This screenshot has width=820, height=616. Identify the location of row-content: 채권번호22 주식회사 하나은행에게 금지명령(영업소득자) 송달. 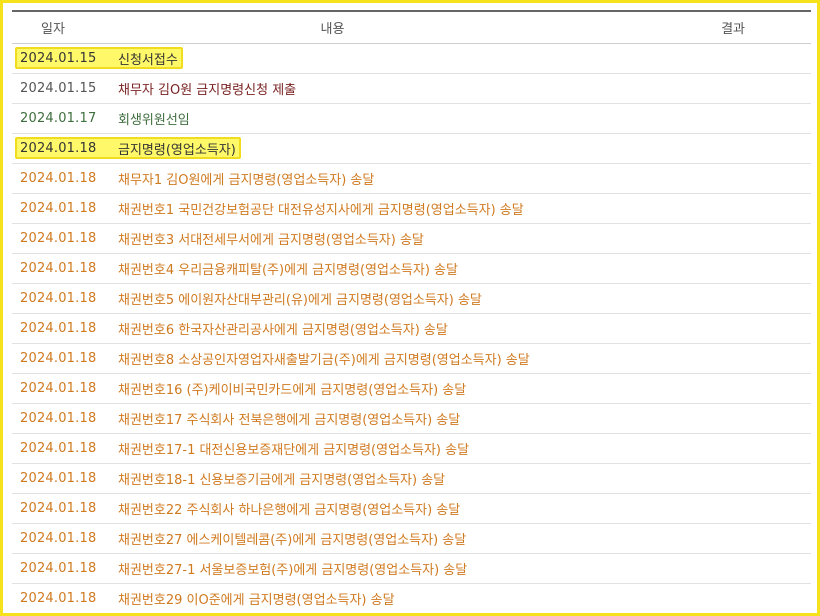
(289, 510).